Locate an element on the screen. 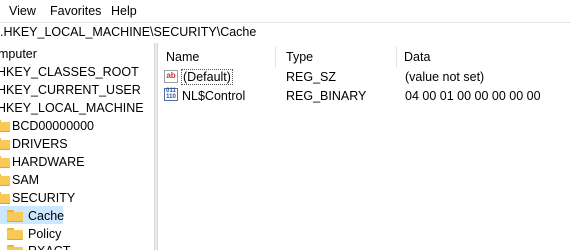 The image size is (571, 250). menu-view: View is located at coordinates (22, 11).